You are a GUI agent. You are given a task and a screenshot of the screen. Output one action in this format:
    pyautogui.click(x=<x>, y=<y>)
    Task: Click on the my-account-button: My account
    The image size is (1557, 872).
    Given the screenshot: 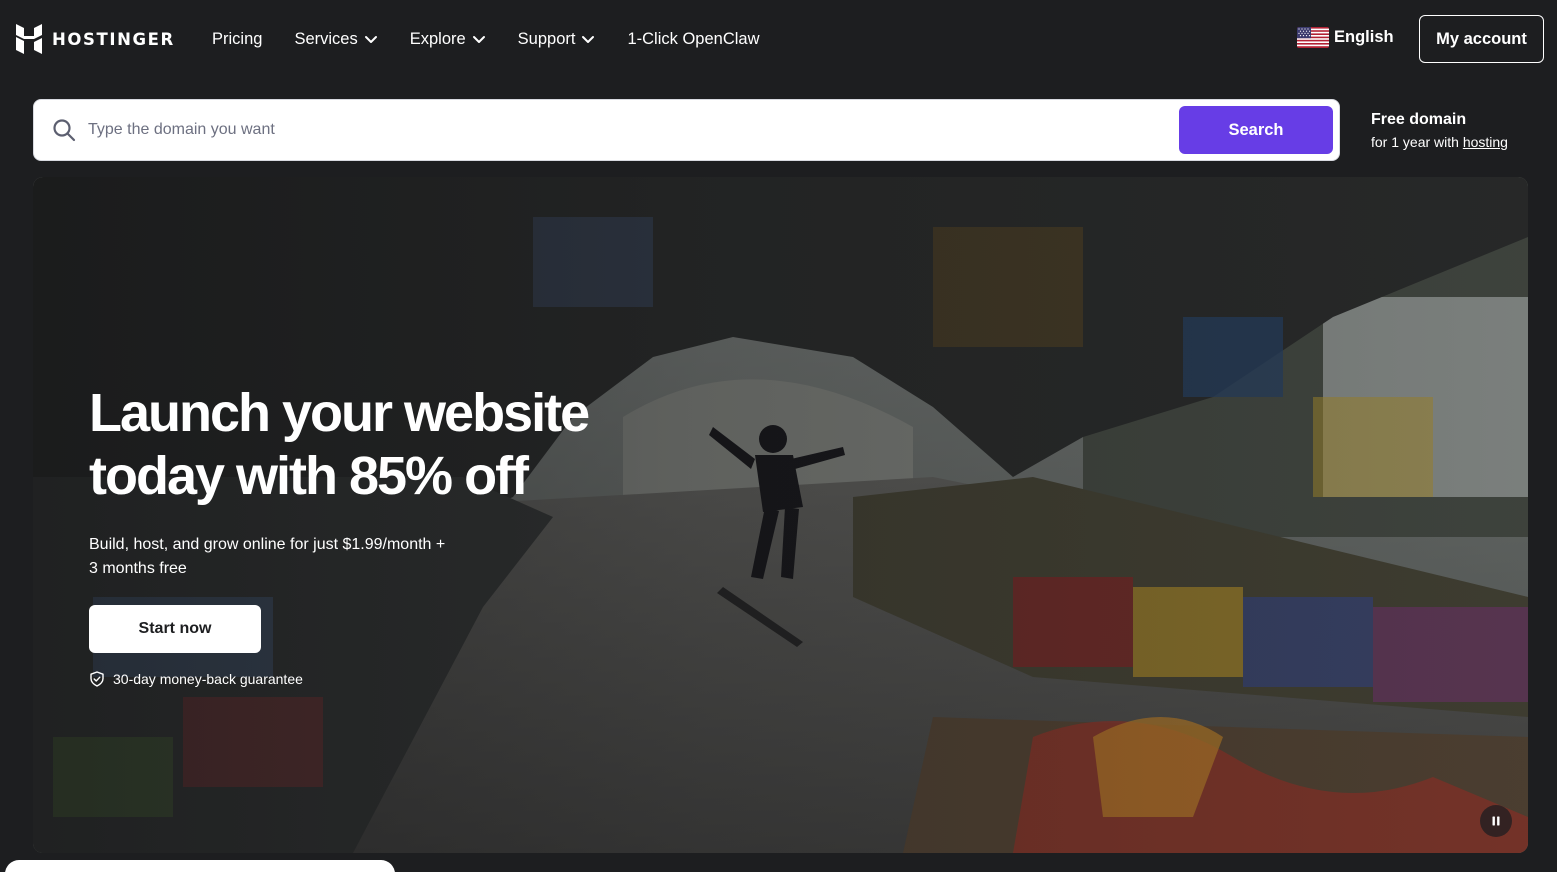 What is the action you would take?
    pyautogui.click(x=1481, y=39)
    